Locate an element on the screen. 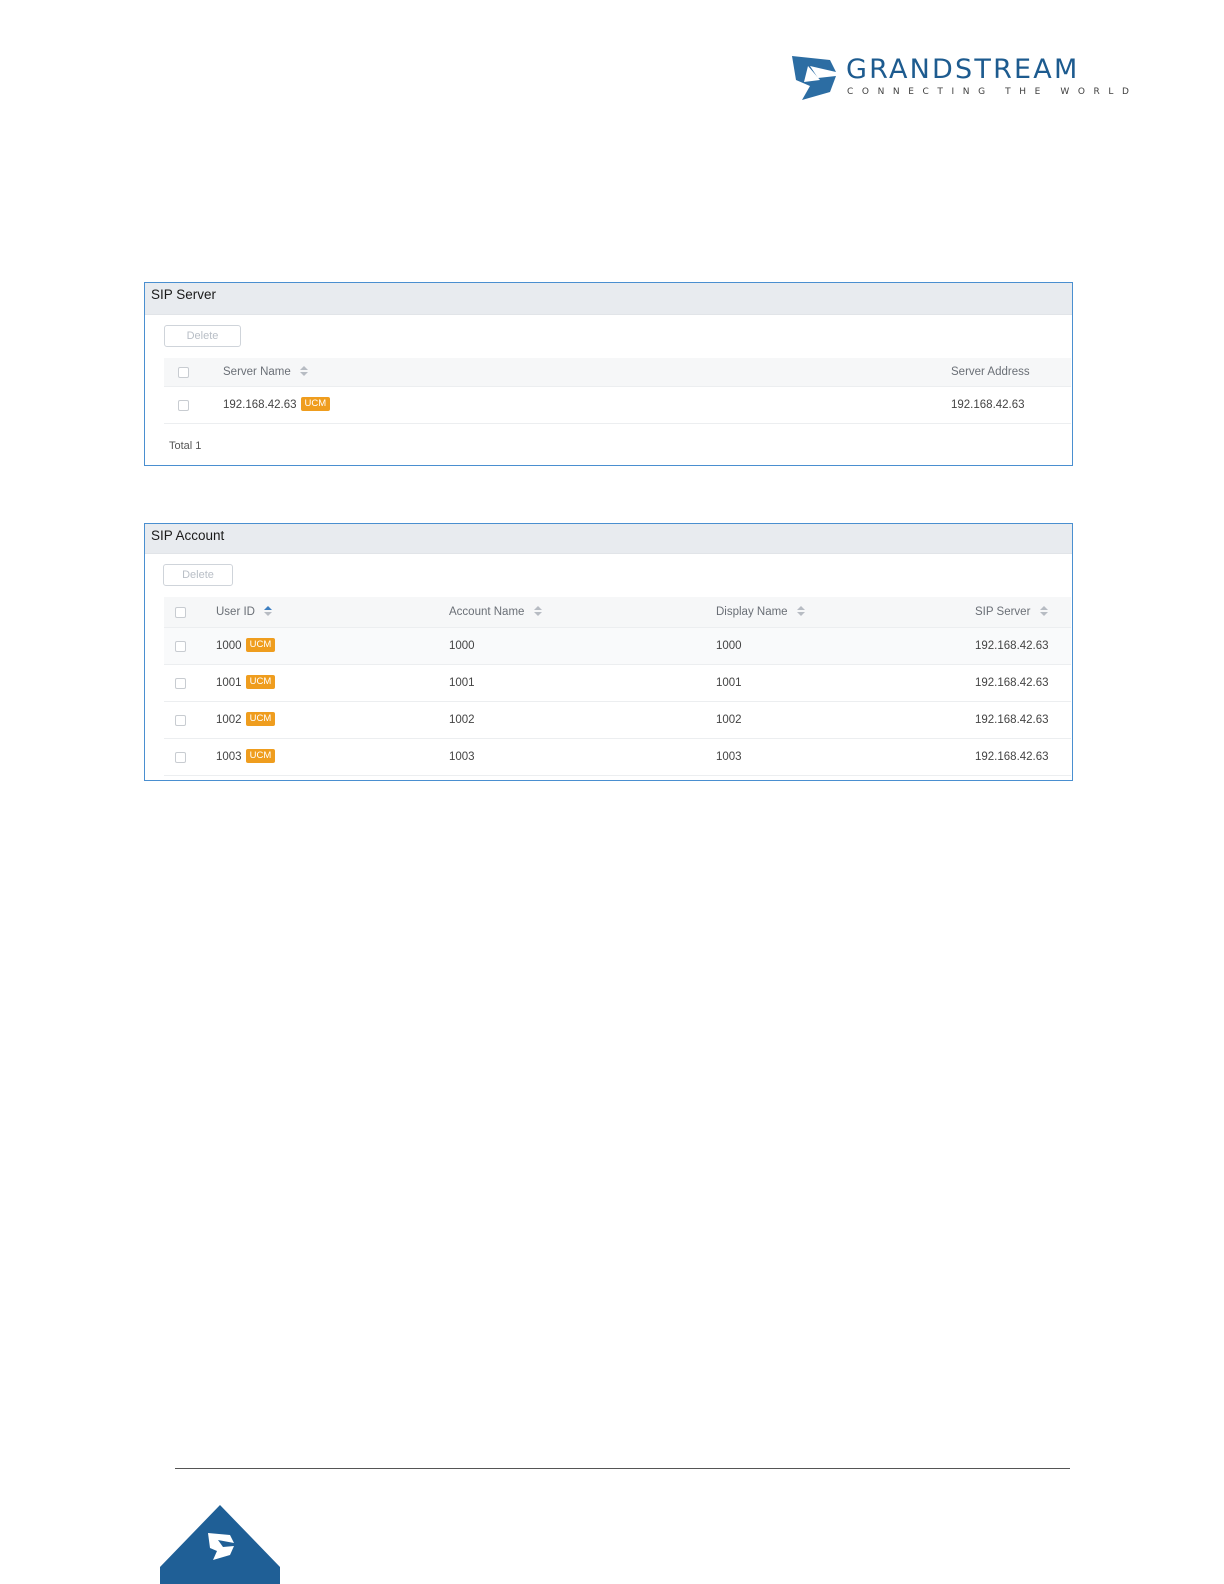 The width and height of the screenshot is (1224, 1584). user-id: 1001 is located at coordinates (229, 683).